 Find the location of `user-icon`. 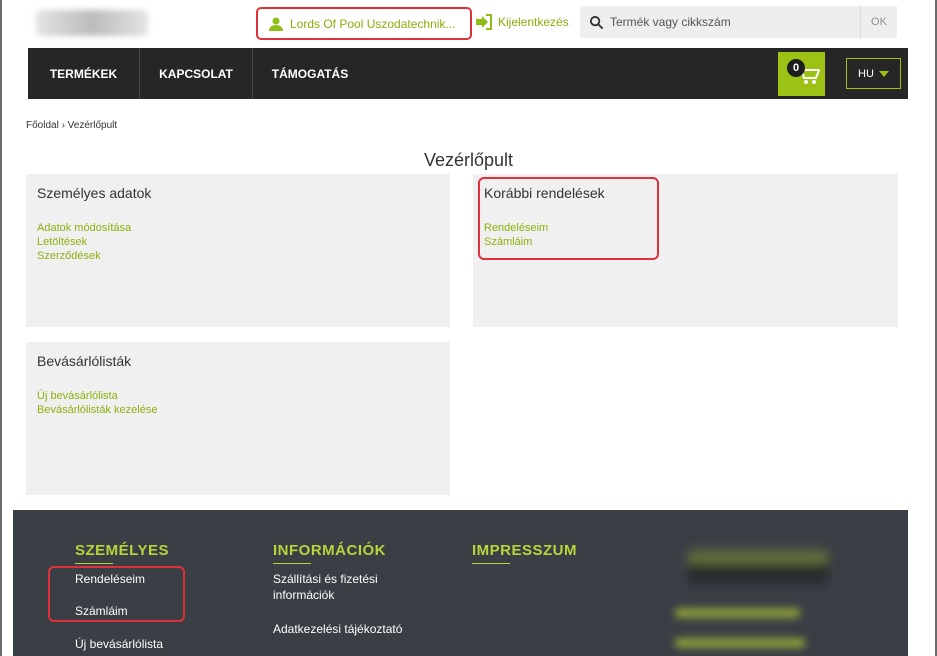

user-icon is located at coordinates (276, 24).